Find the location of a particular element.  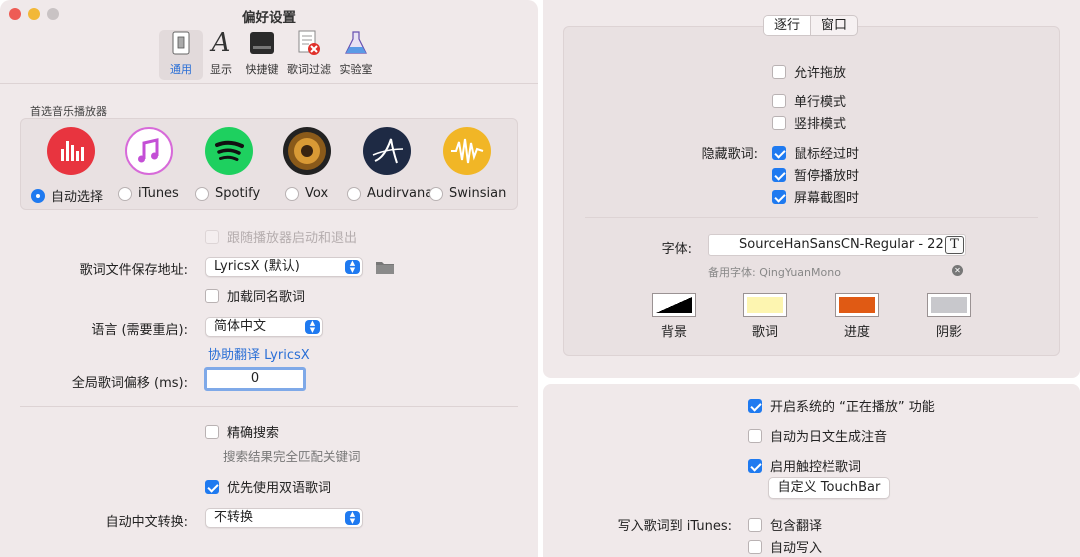

section-divider is located at coordinates (269, 406).